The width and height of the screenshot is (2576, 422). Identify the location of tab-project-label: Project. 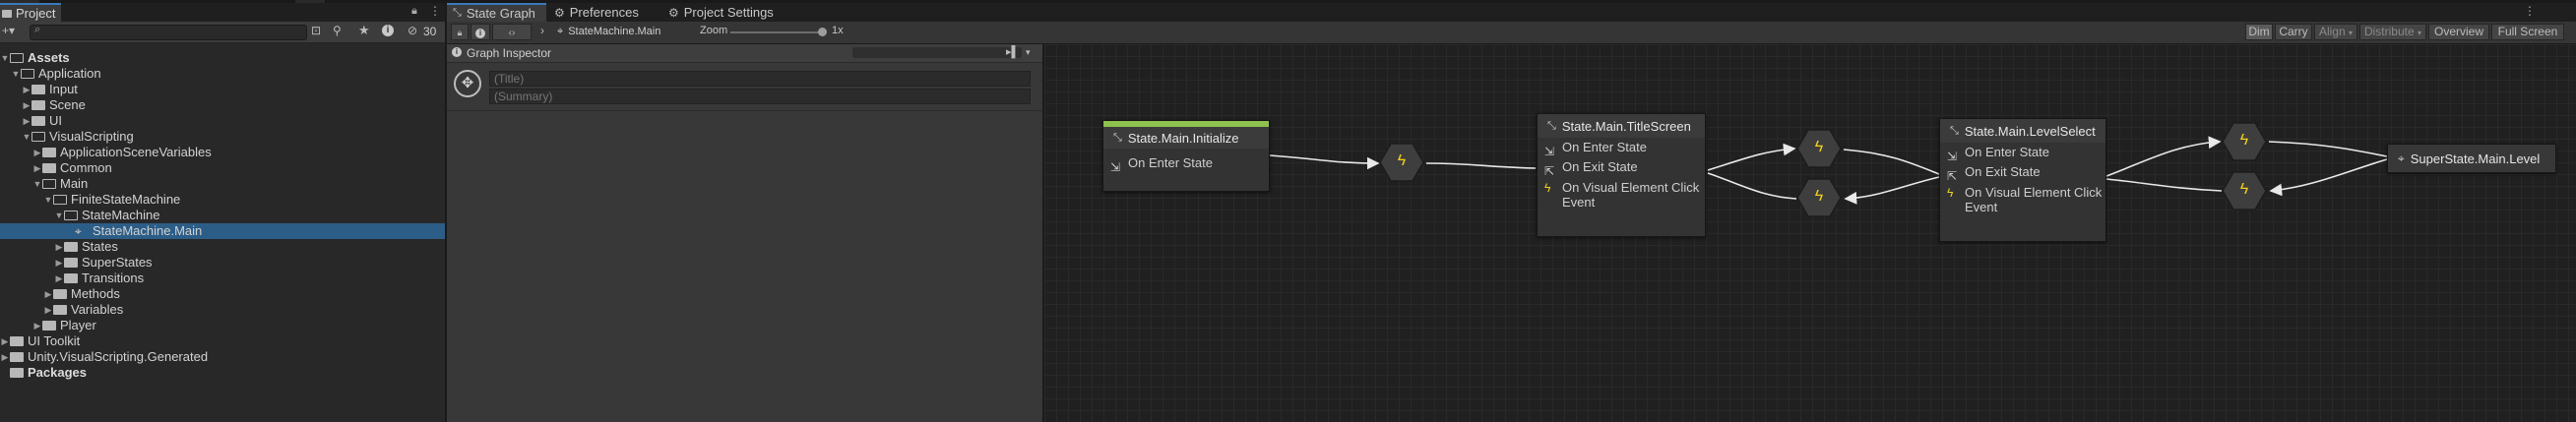
(36, 13).